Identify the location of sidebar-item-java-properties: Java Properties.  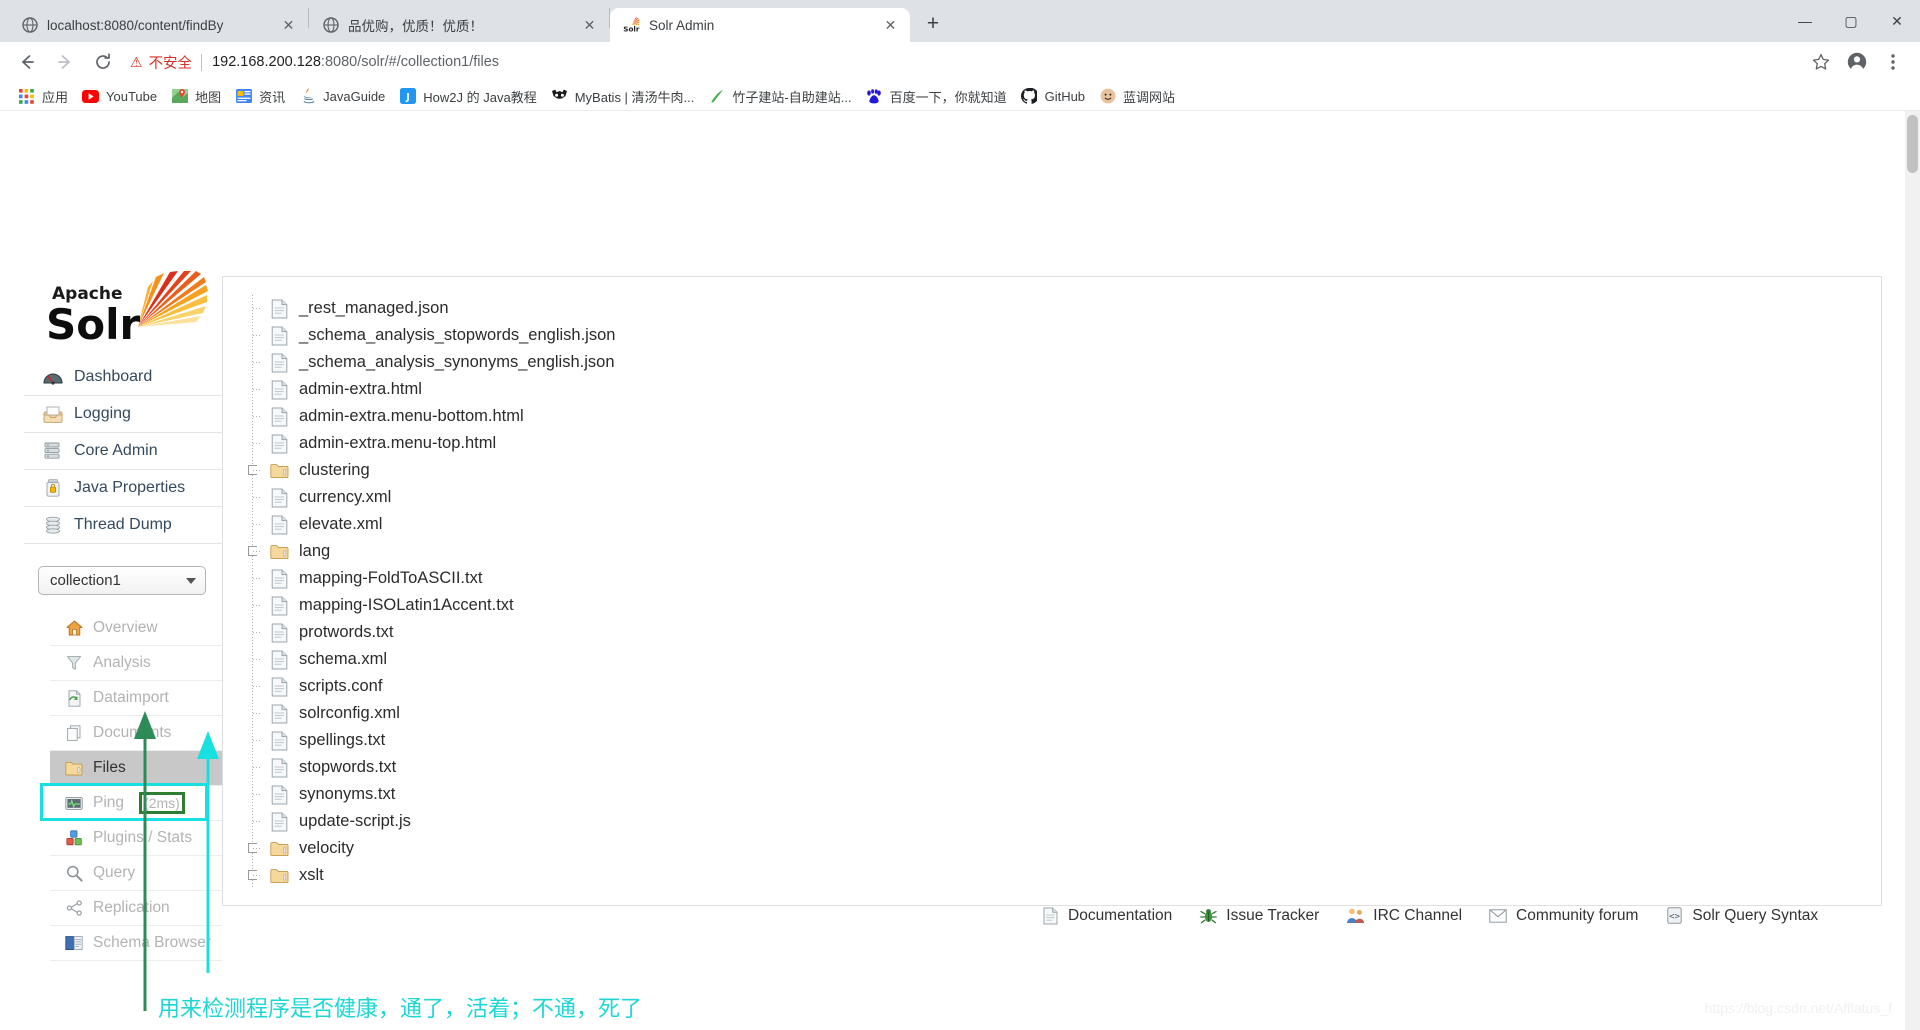
(123, 488).